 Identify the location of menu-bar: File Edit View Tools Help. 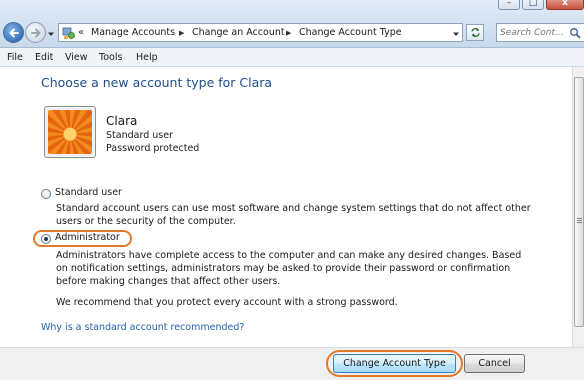
(292, 57).